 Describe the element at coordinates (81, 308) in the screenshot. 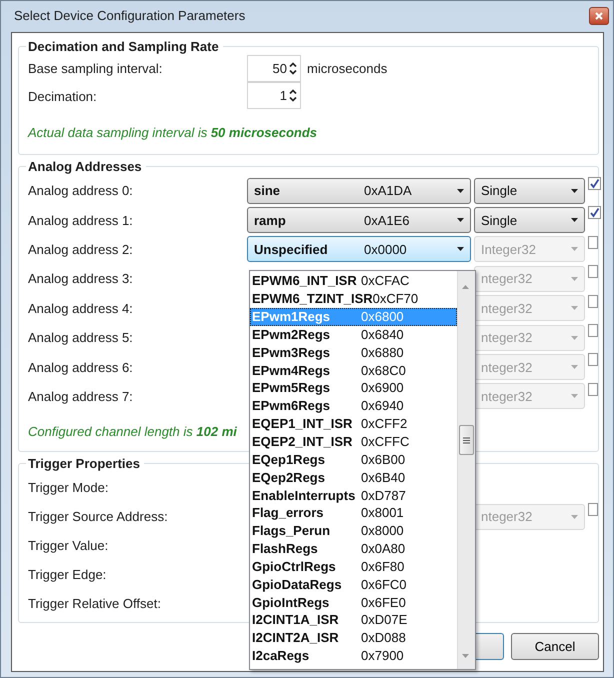

I see `field-label: Analog address 4:` at that location.